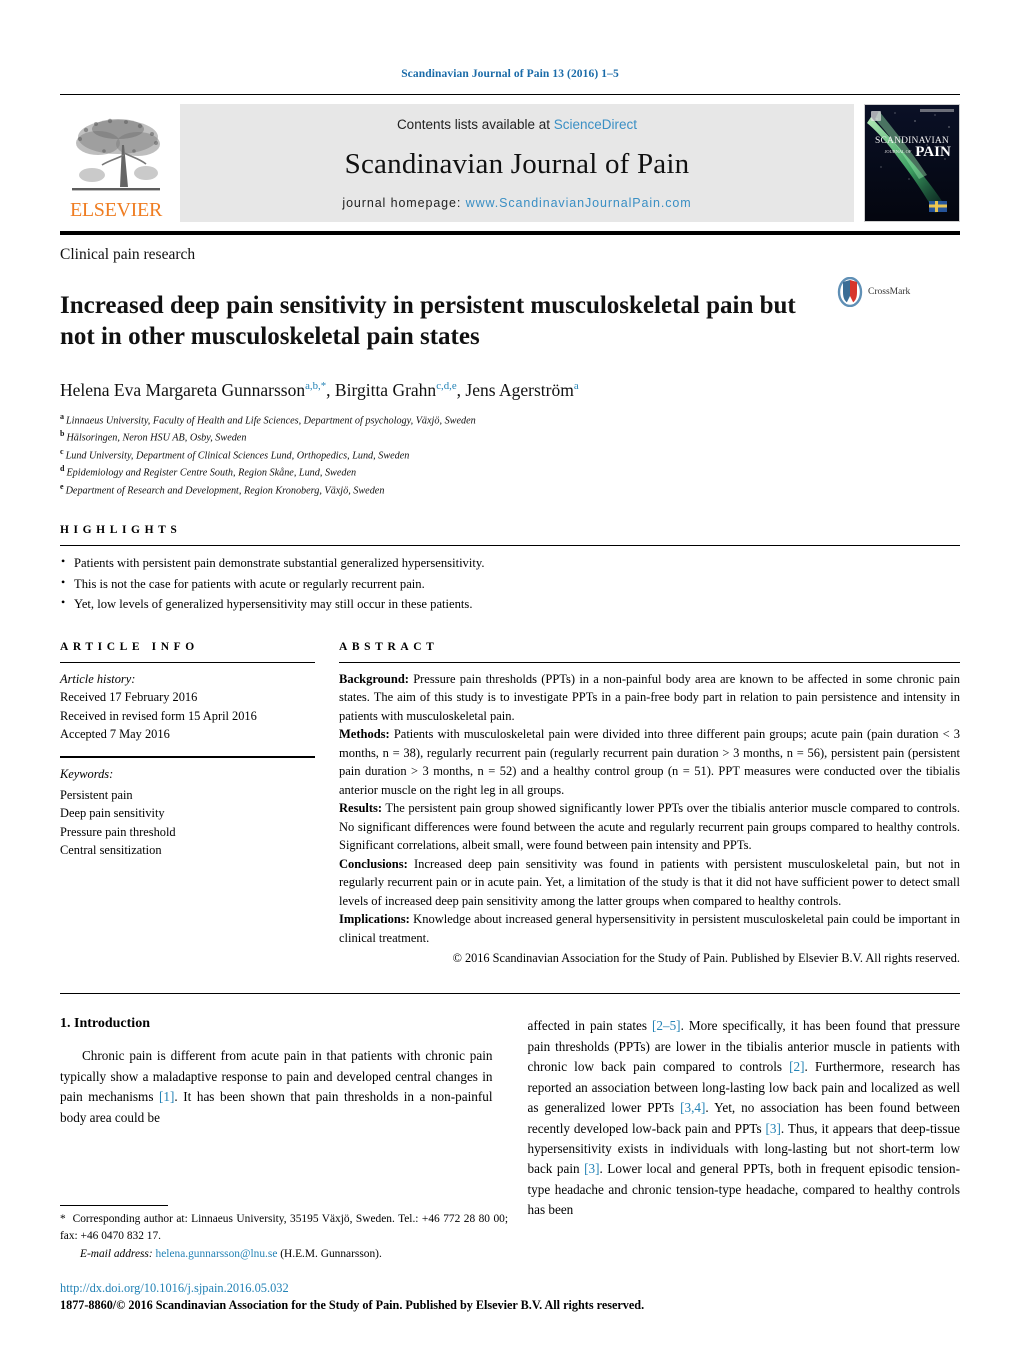 This screenshot has height=1351, width=1020. Describe the element at coordinates (96, 794) in the screenshot. I see `keyword-item: Persistent pain` at that location.